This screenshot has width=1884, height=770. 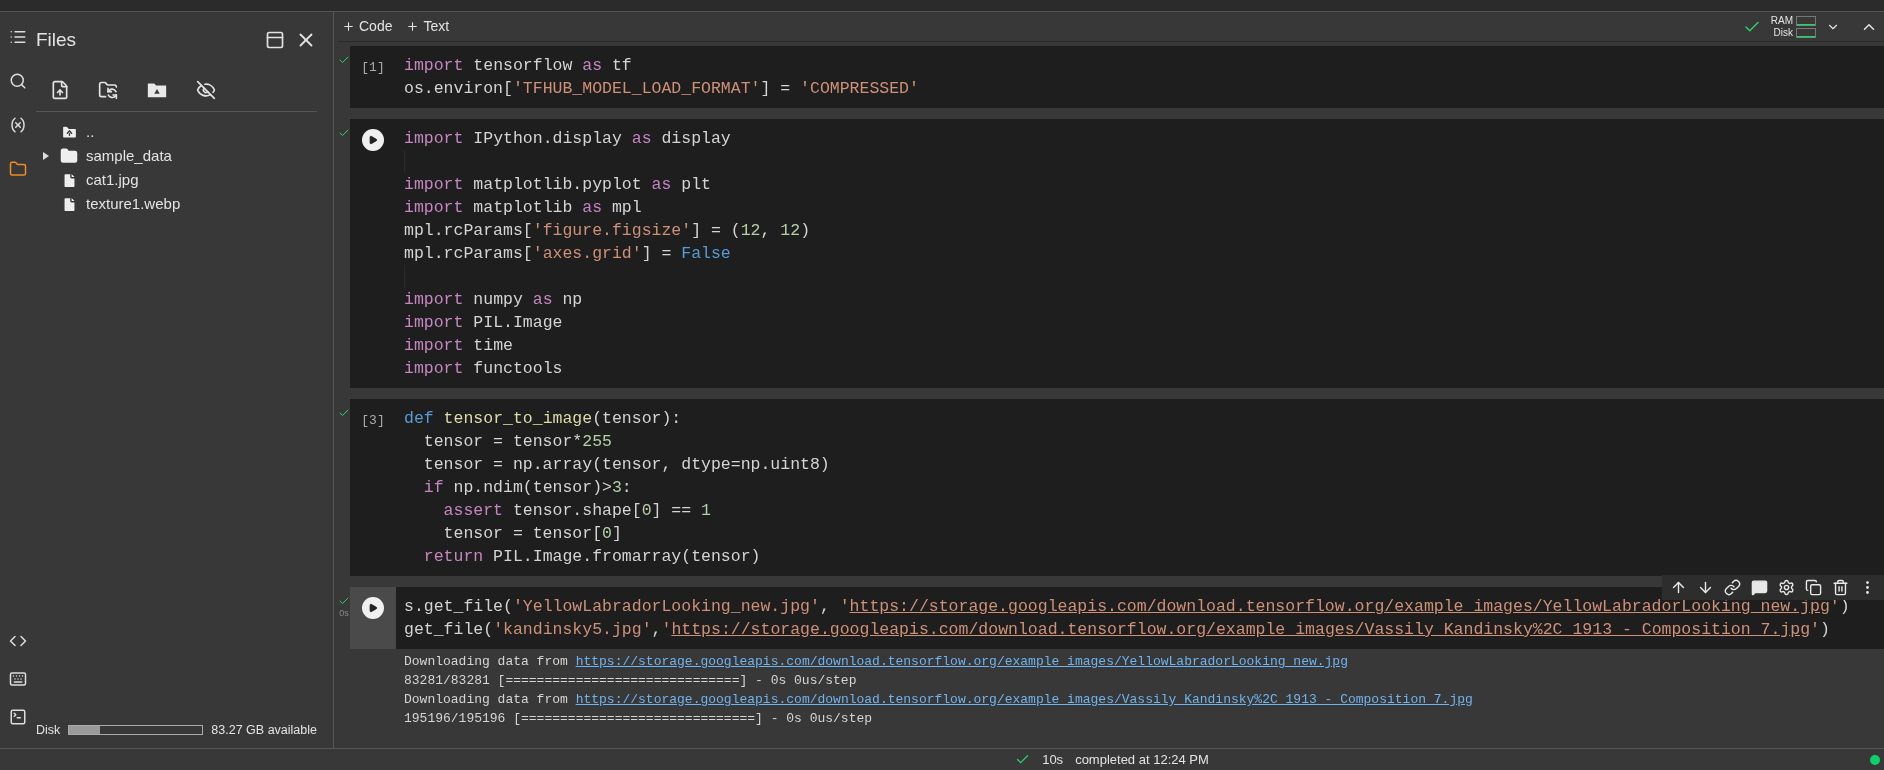 I want to click on code-line: tensor = np.array(tensor, dtype=np.uint8), so click(x=626, y=465).